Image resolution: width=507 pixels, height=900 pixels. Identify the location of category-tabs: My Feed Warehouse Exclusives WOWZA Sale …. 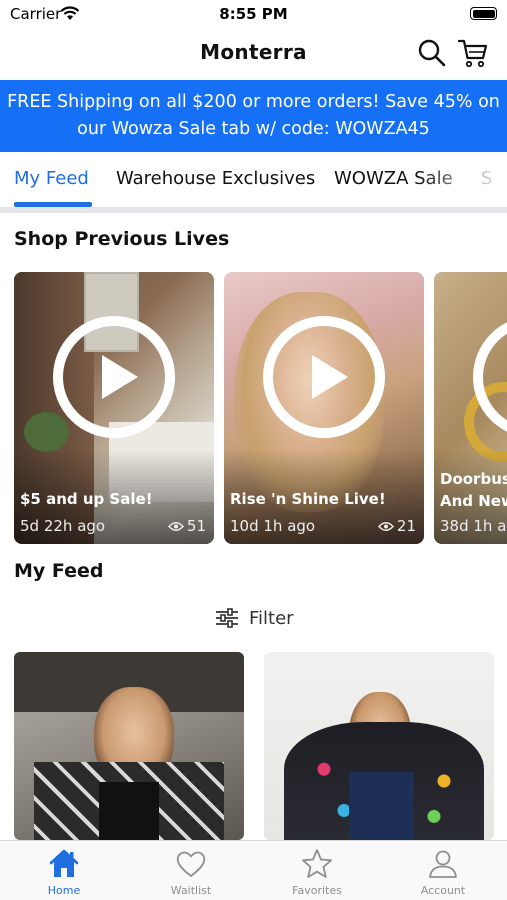
(253, 180).